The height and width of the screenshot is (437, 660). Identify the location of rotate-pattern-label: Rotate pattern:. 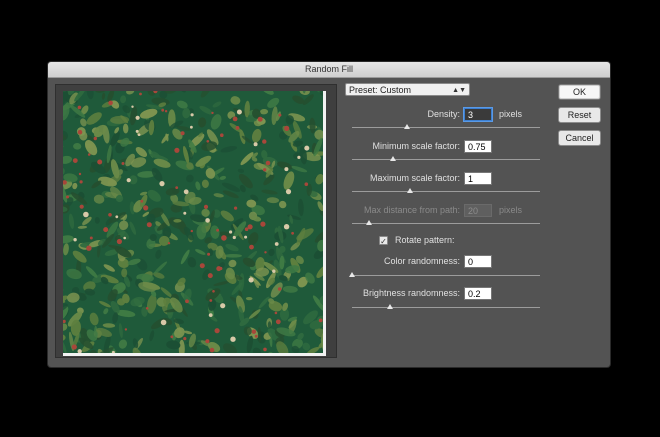
(425, 240).